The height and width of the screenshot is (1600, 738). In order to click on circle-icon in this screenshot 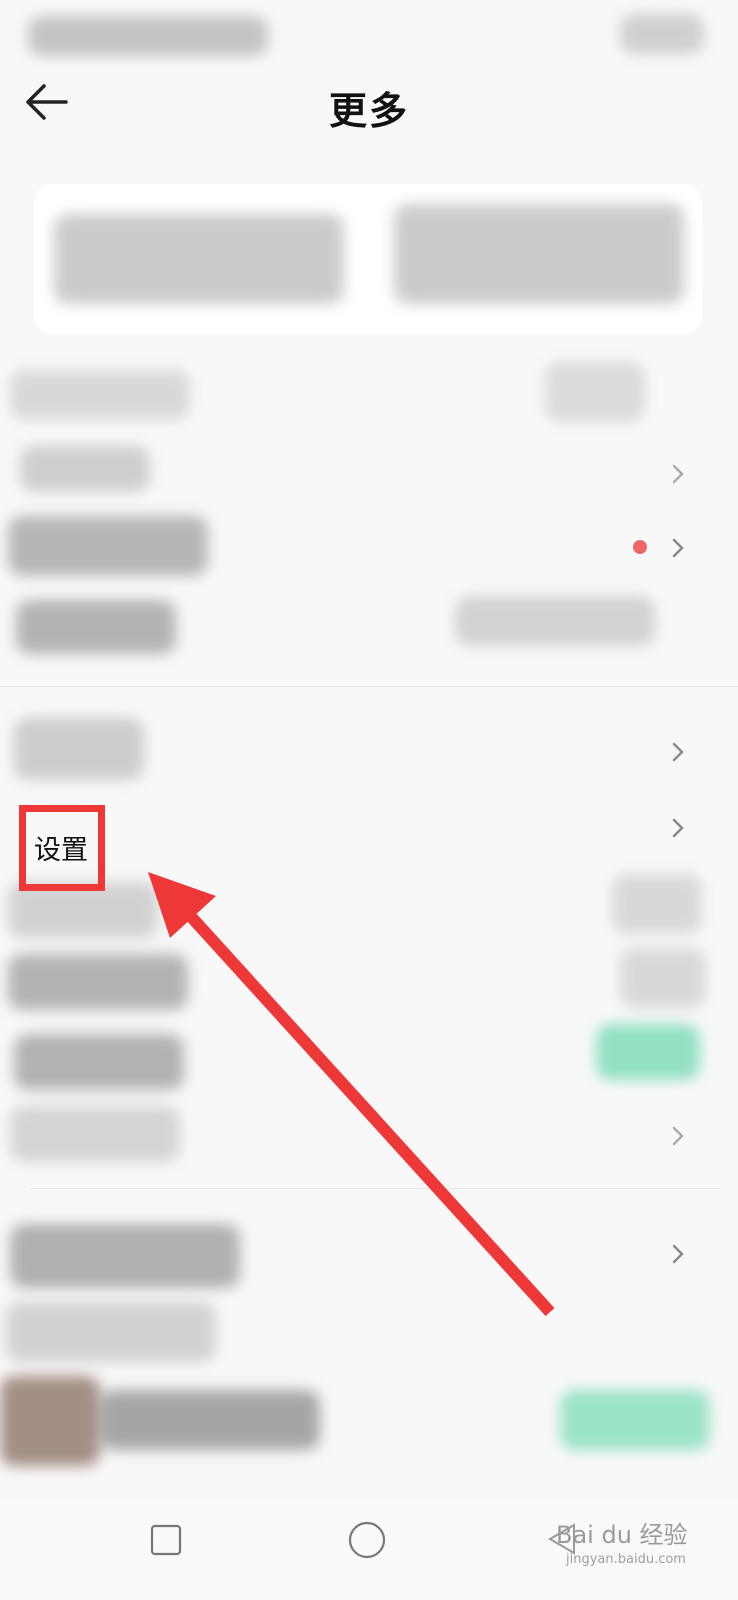, I will do `click(367, 1542)`.